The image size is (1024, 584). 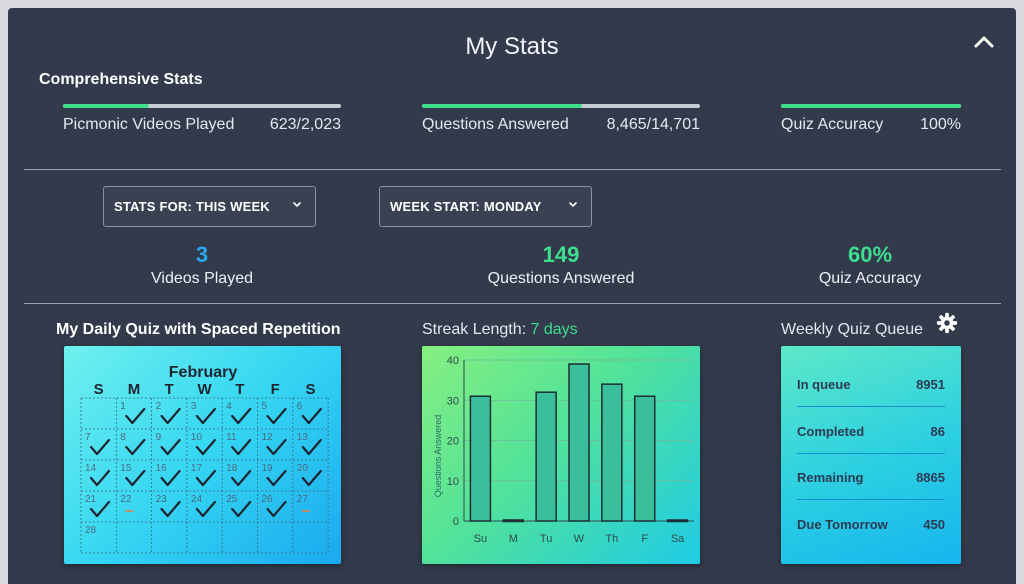 I want to click on weekly-videos-played: 3 Videos Played, so click(x=202, y=265).